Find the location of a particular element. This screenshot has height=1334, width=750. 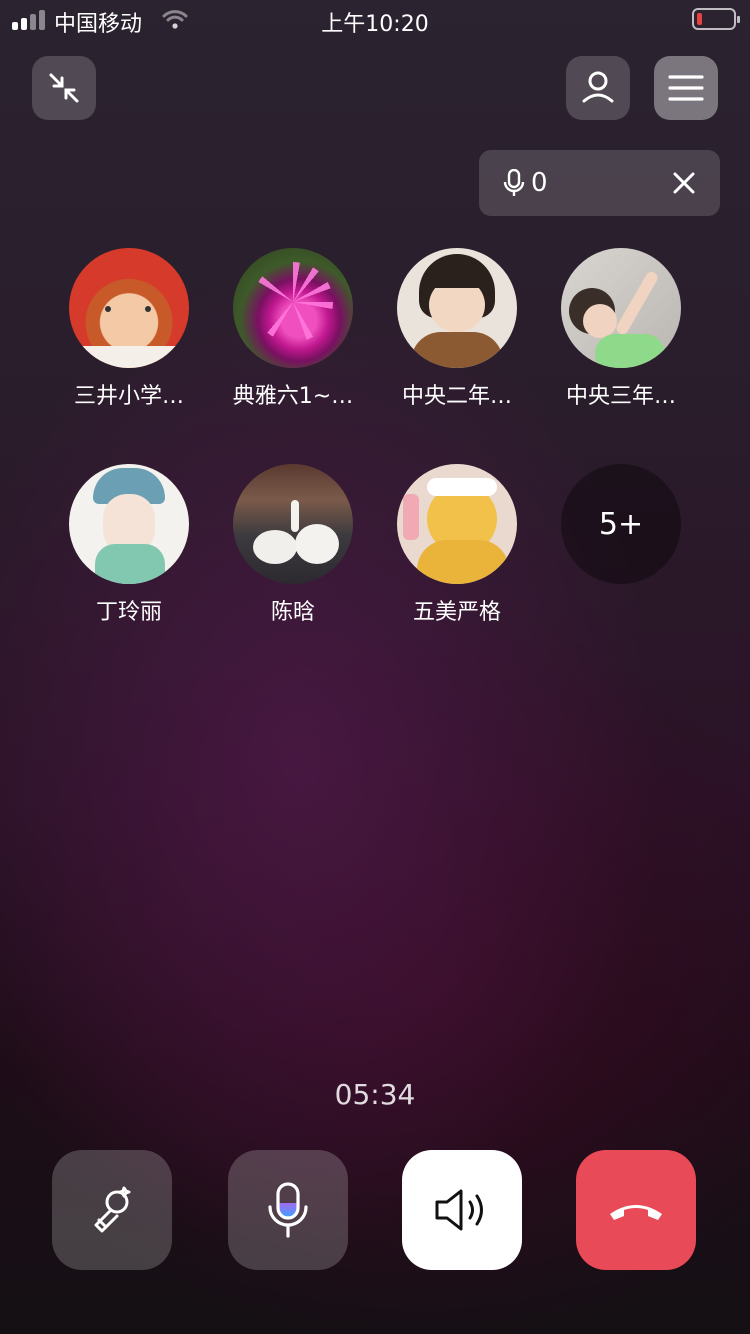

participant-name: 丁玲丽 is located at coordinates (128, 612).